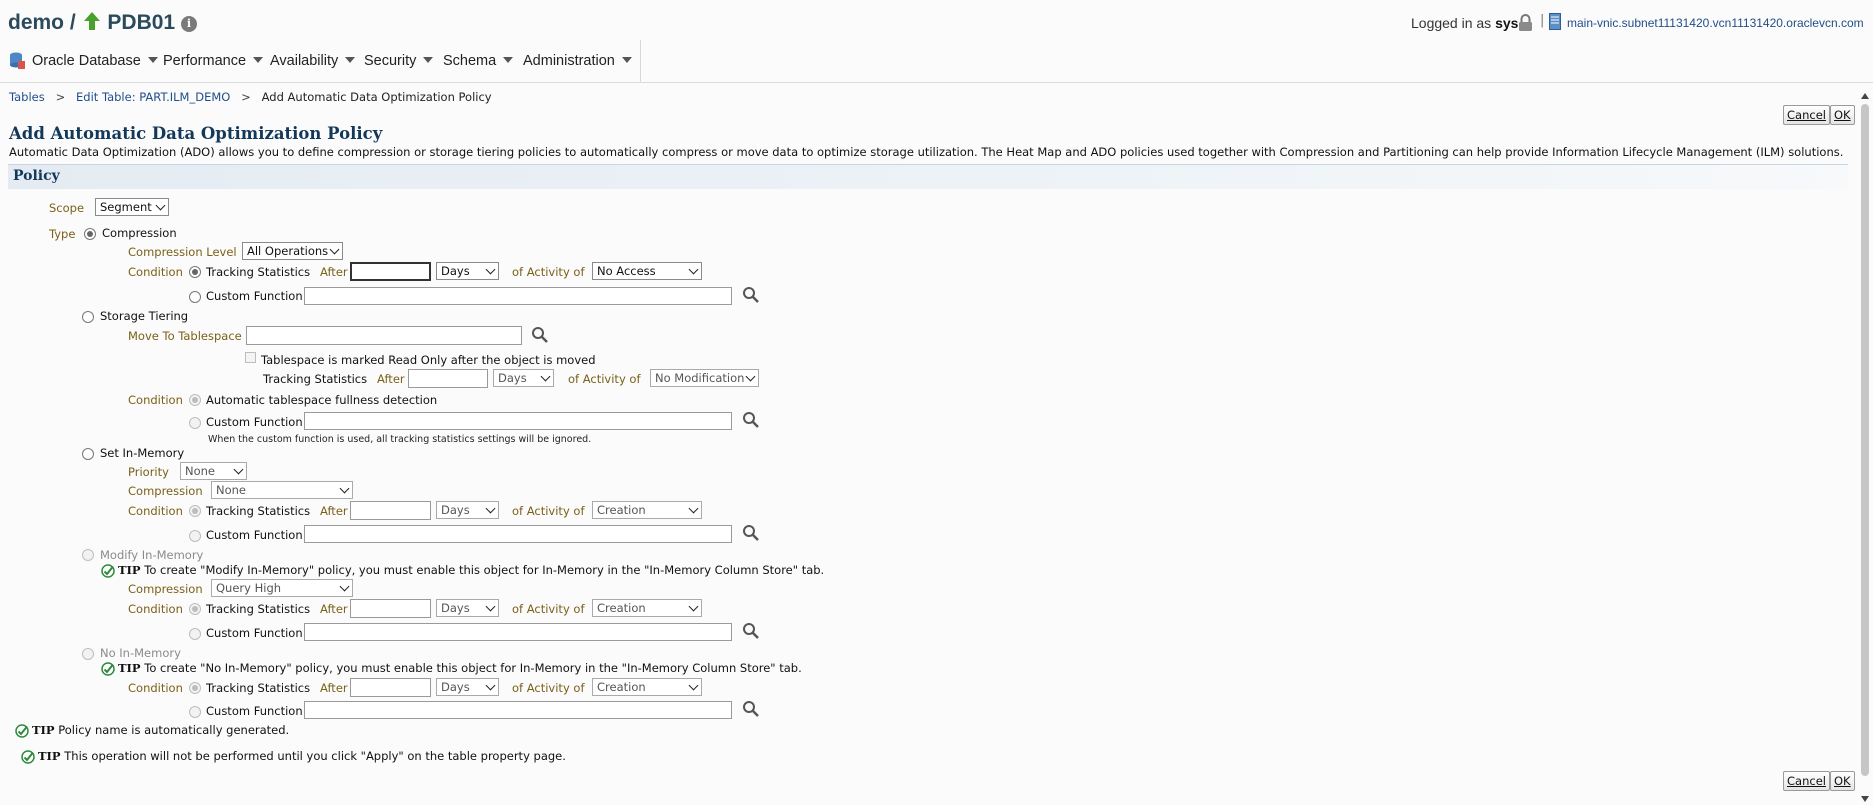  What do you see at coordinates (195, 400) in the screenshot?
I see `tiering-fullness-radio` at bounding box center [195, 400].